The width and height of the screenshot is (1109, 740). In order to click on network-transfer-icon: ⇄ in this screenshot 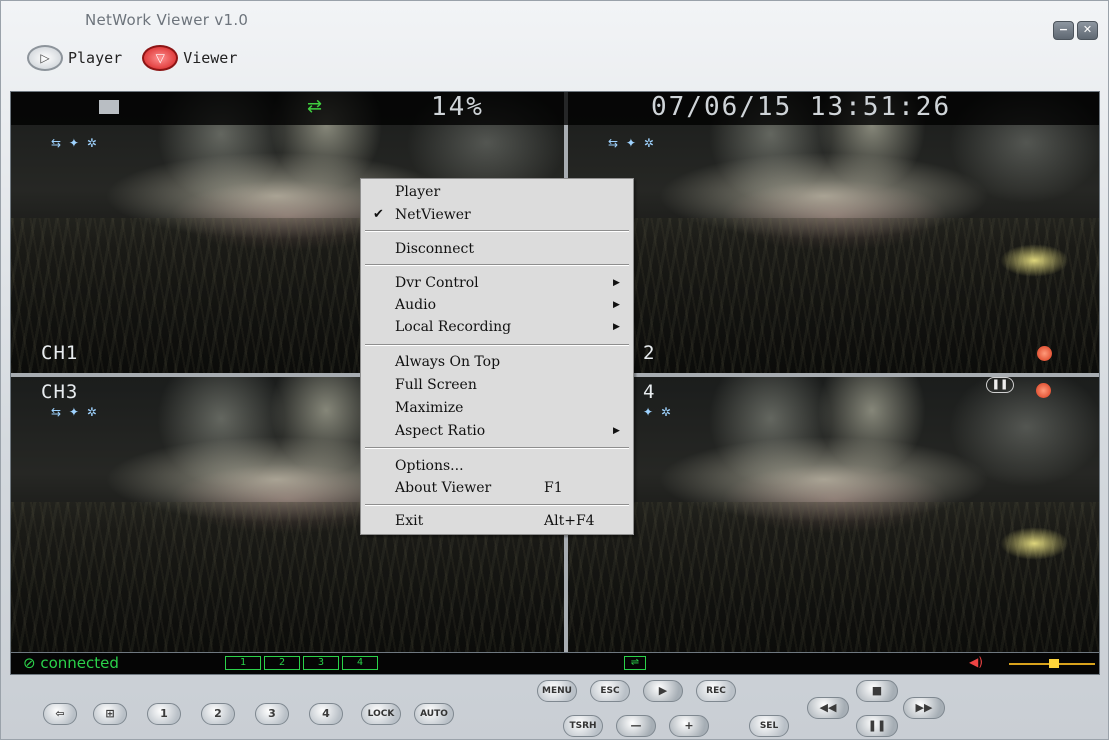, I will do `click(315, 106)`.